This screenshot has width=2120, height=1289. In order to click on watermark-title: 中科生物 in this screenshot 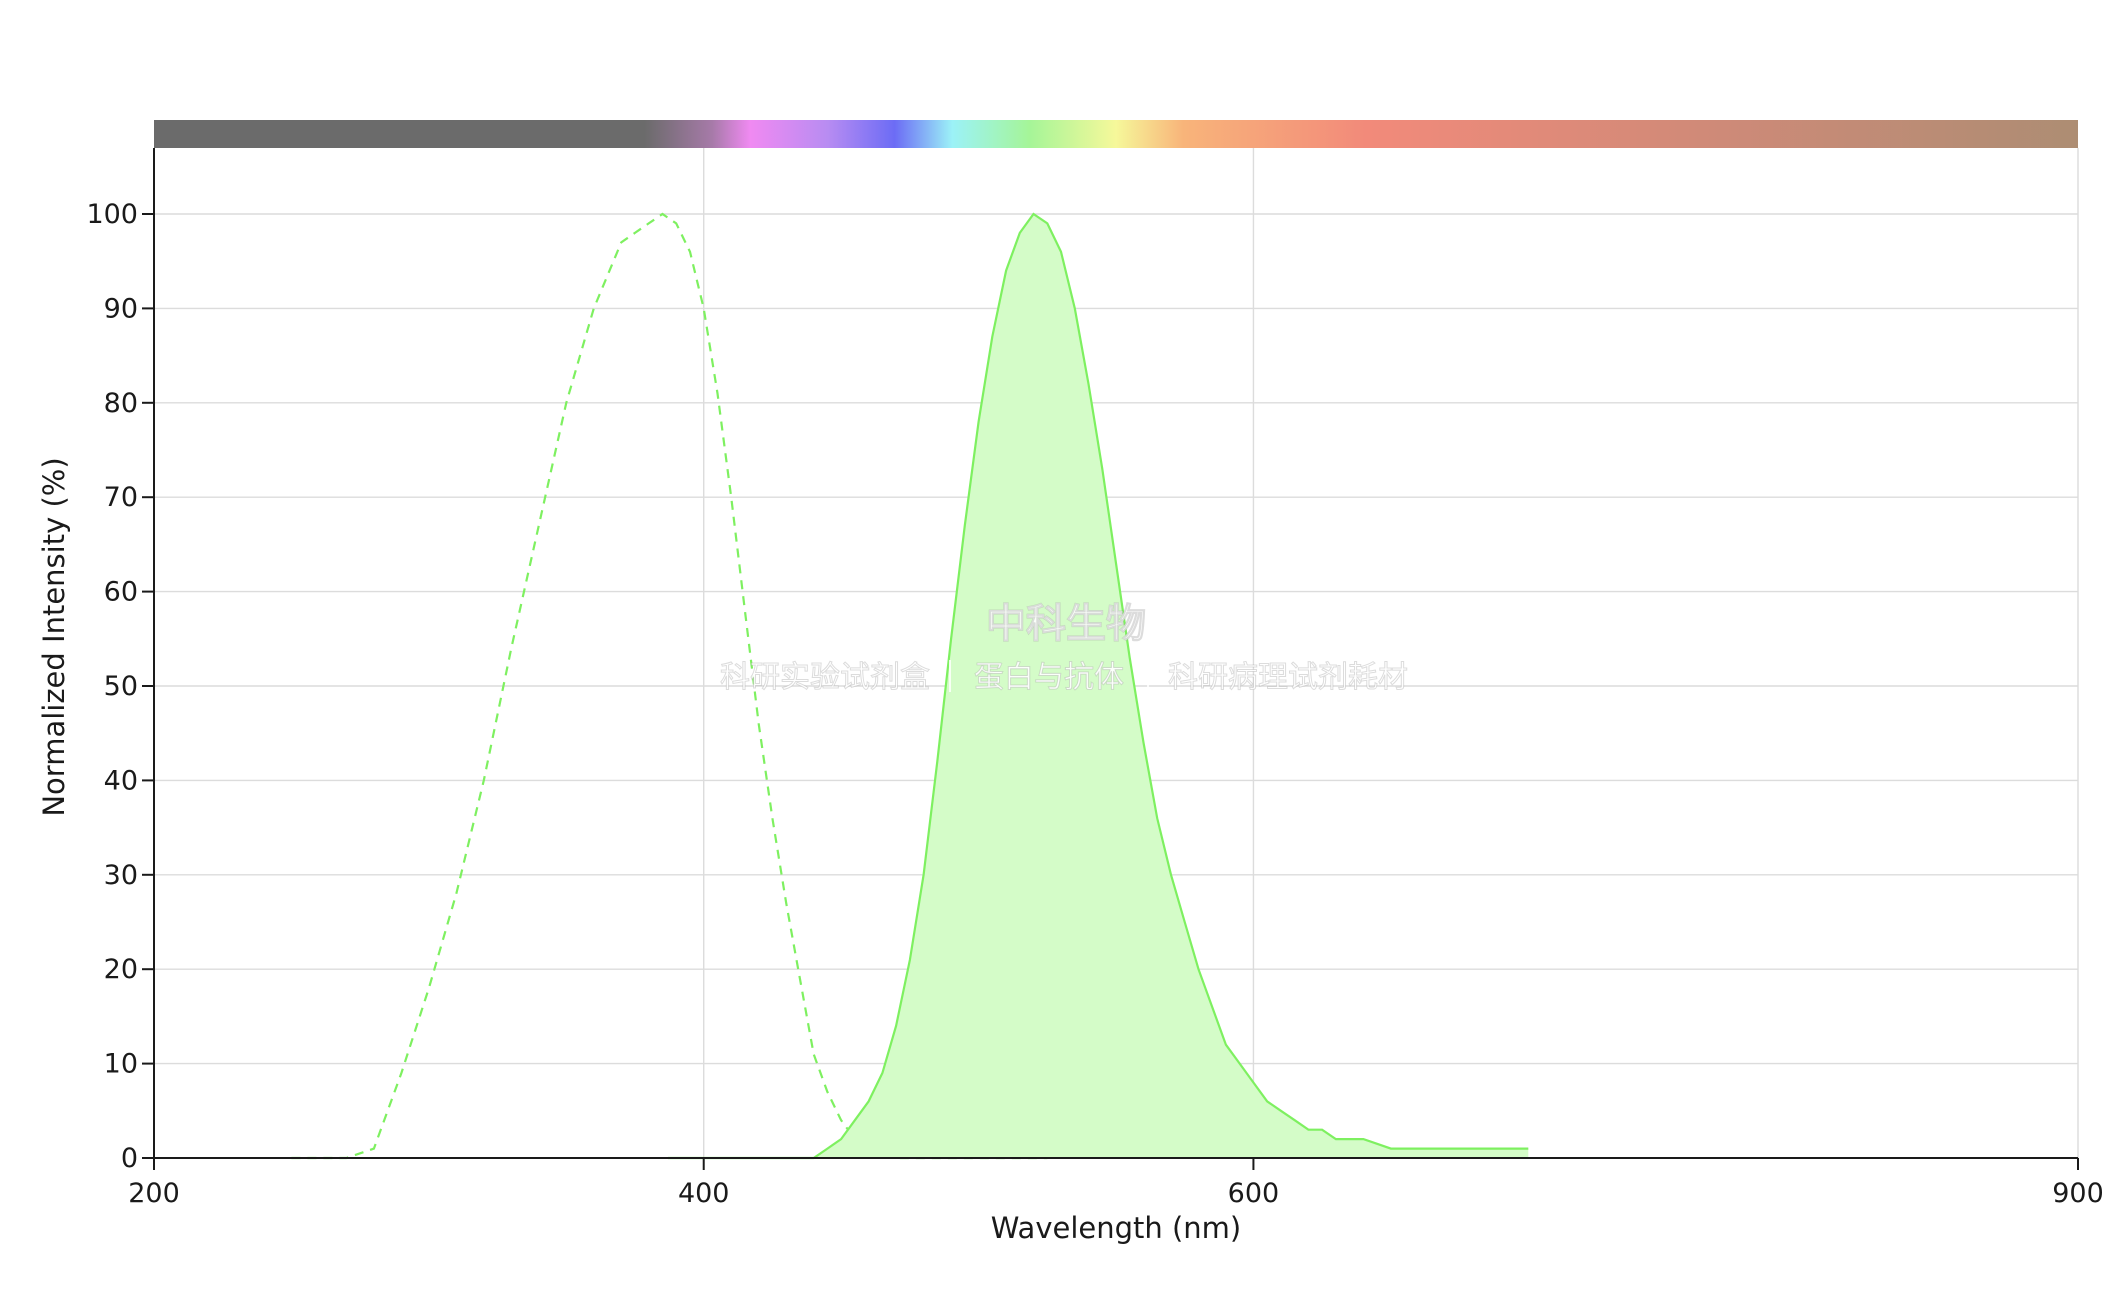, I will do `click(1066, 624)`.